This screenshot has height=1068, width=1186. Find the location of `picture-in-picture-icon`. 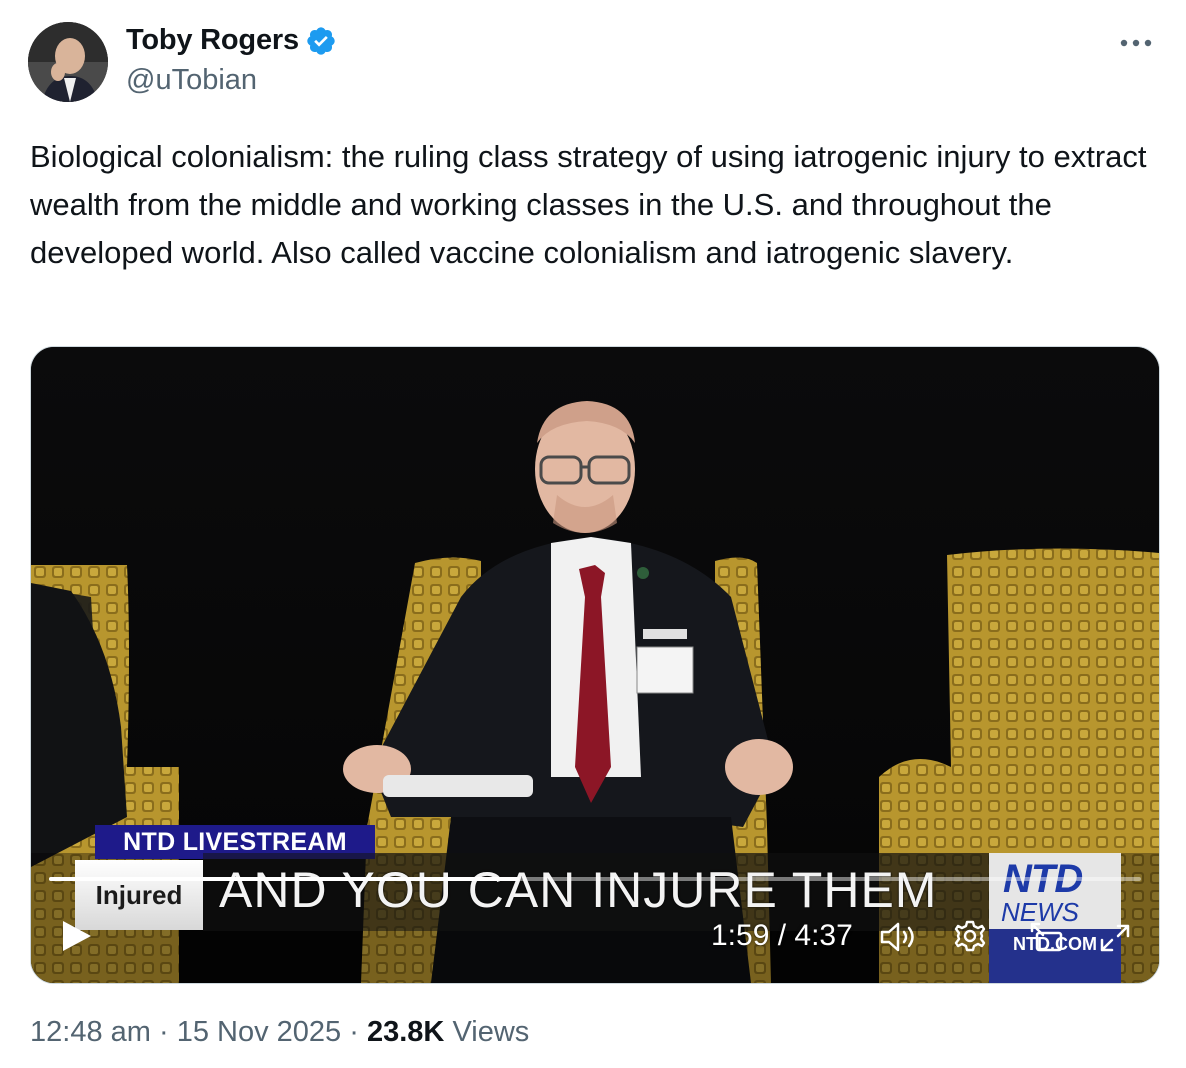

picture-in-picture-icon is located at coordinates (1046, 937).